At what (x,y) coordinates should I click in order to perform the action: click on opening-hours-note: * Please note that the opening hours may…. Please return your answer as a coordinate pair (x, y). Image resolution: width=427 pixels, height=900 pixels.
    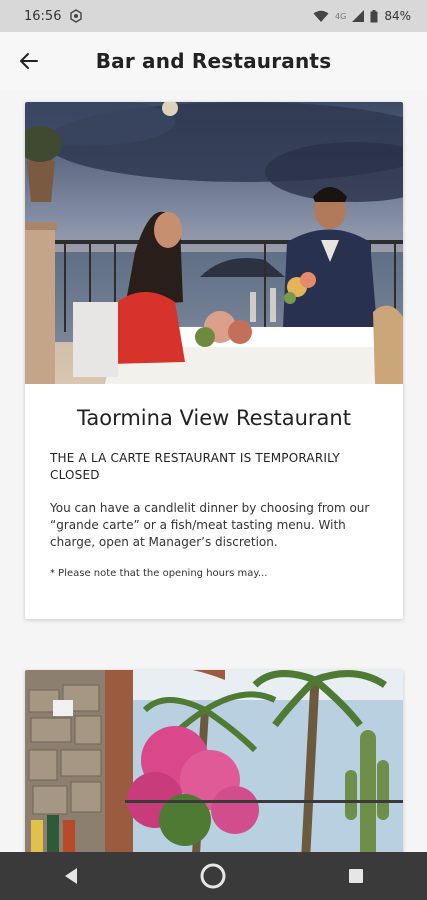
    Looking at the image, I should click on (159, 573).